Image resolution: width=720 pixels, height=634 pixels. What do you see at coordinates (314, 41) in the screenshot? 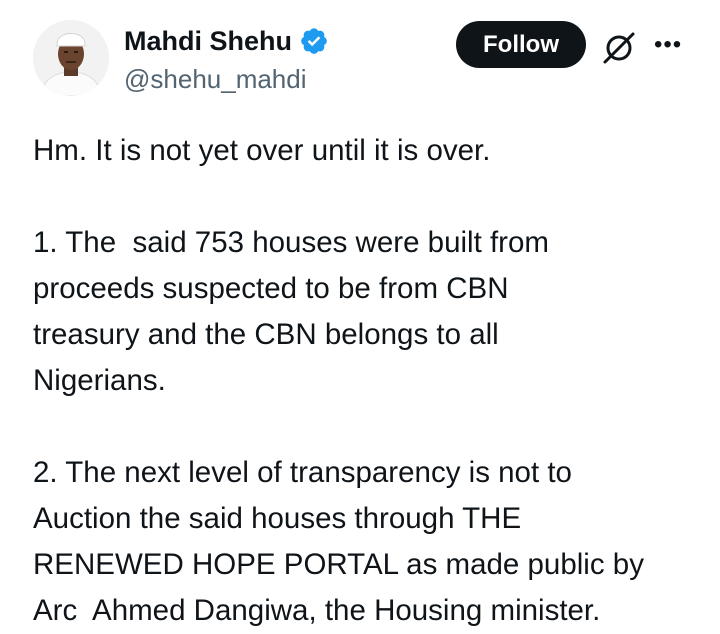
I see `verified-badge-icon` at bounding box center [314, 41].